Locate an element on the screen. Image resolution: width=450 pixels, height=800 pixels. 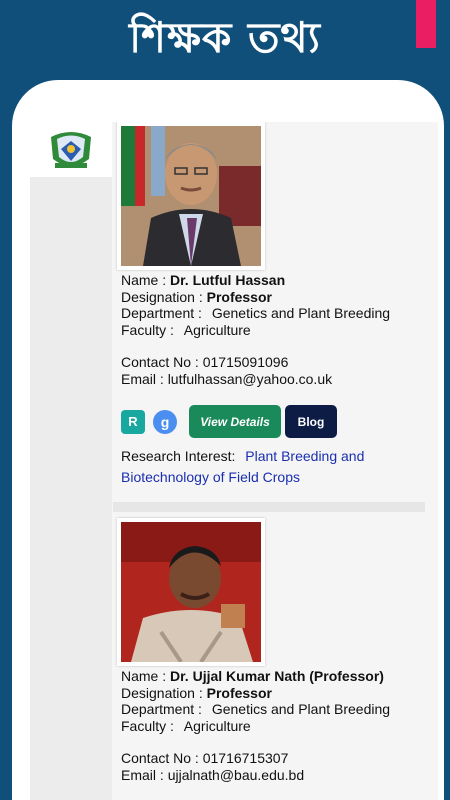
logo is located at coordinates (71, 149).